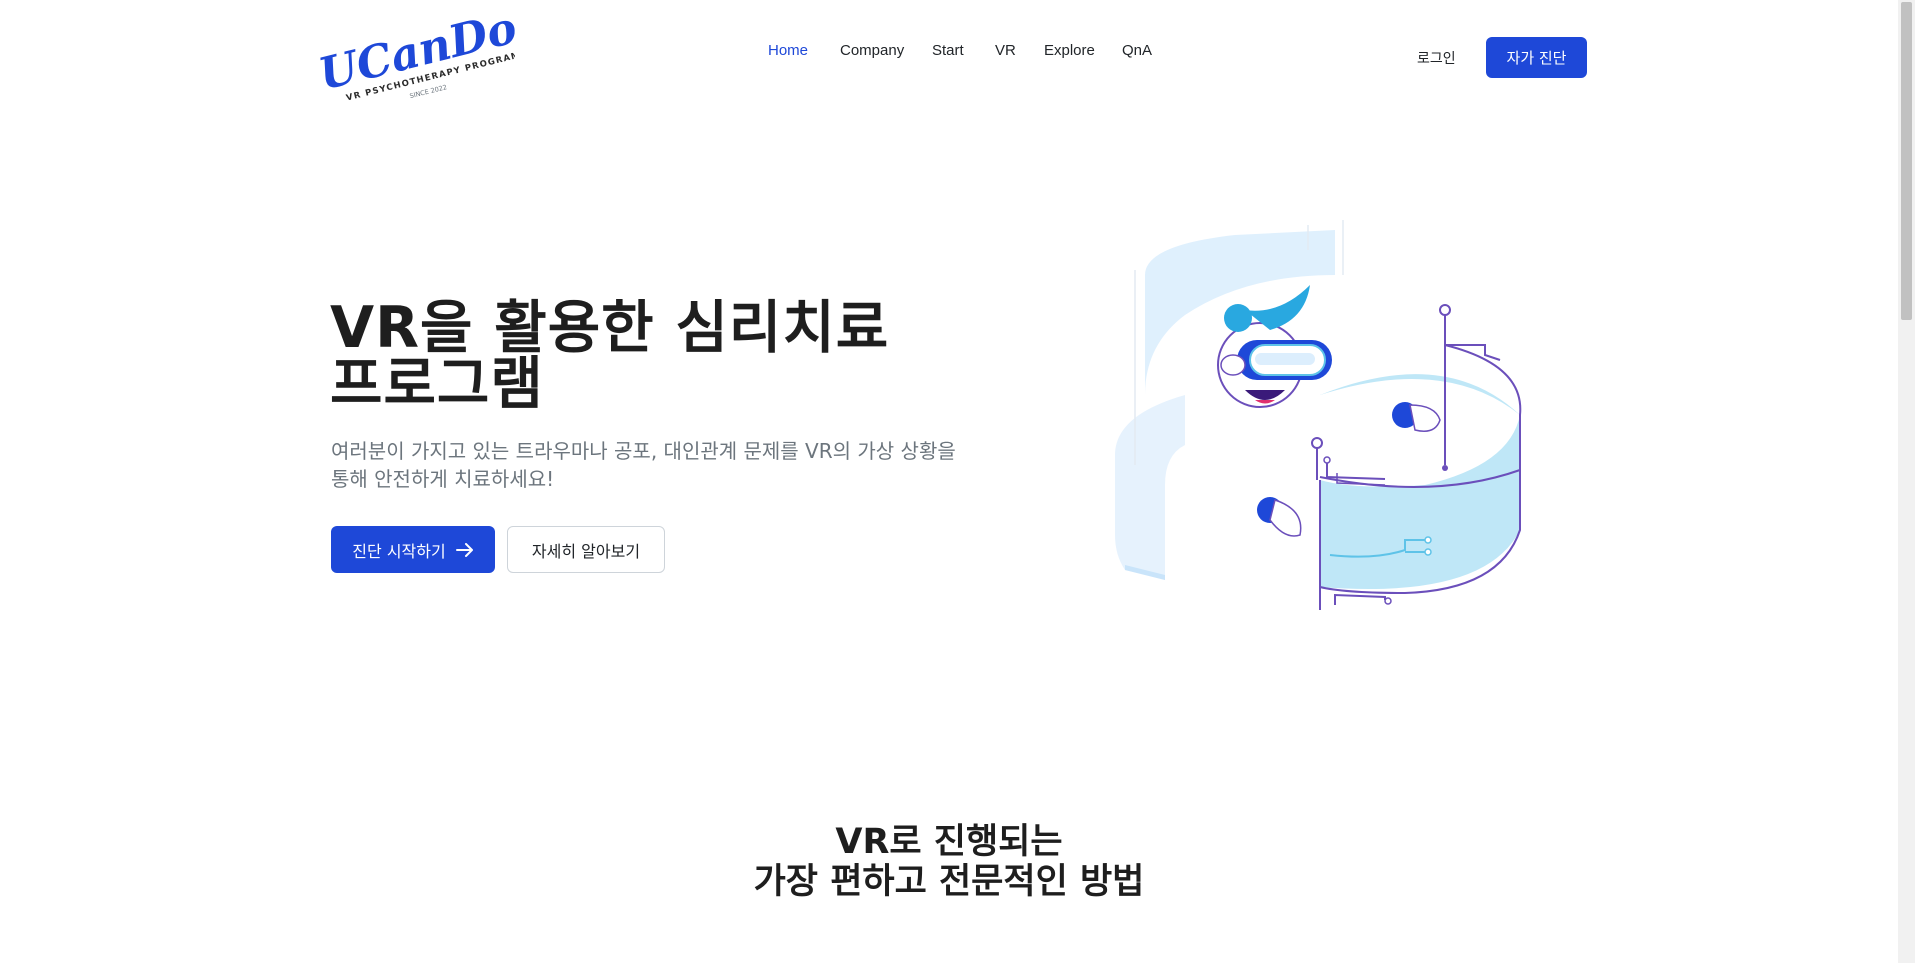 The height and width of the screenshot is (963, 1915). I want to click on arrow-right-icon, so click(464, 549).